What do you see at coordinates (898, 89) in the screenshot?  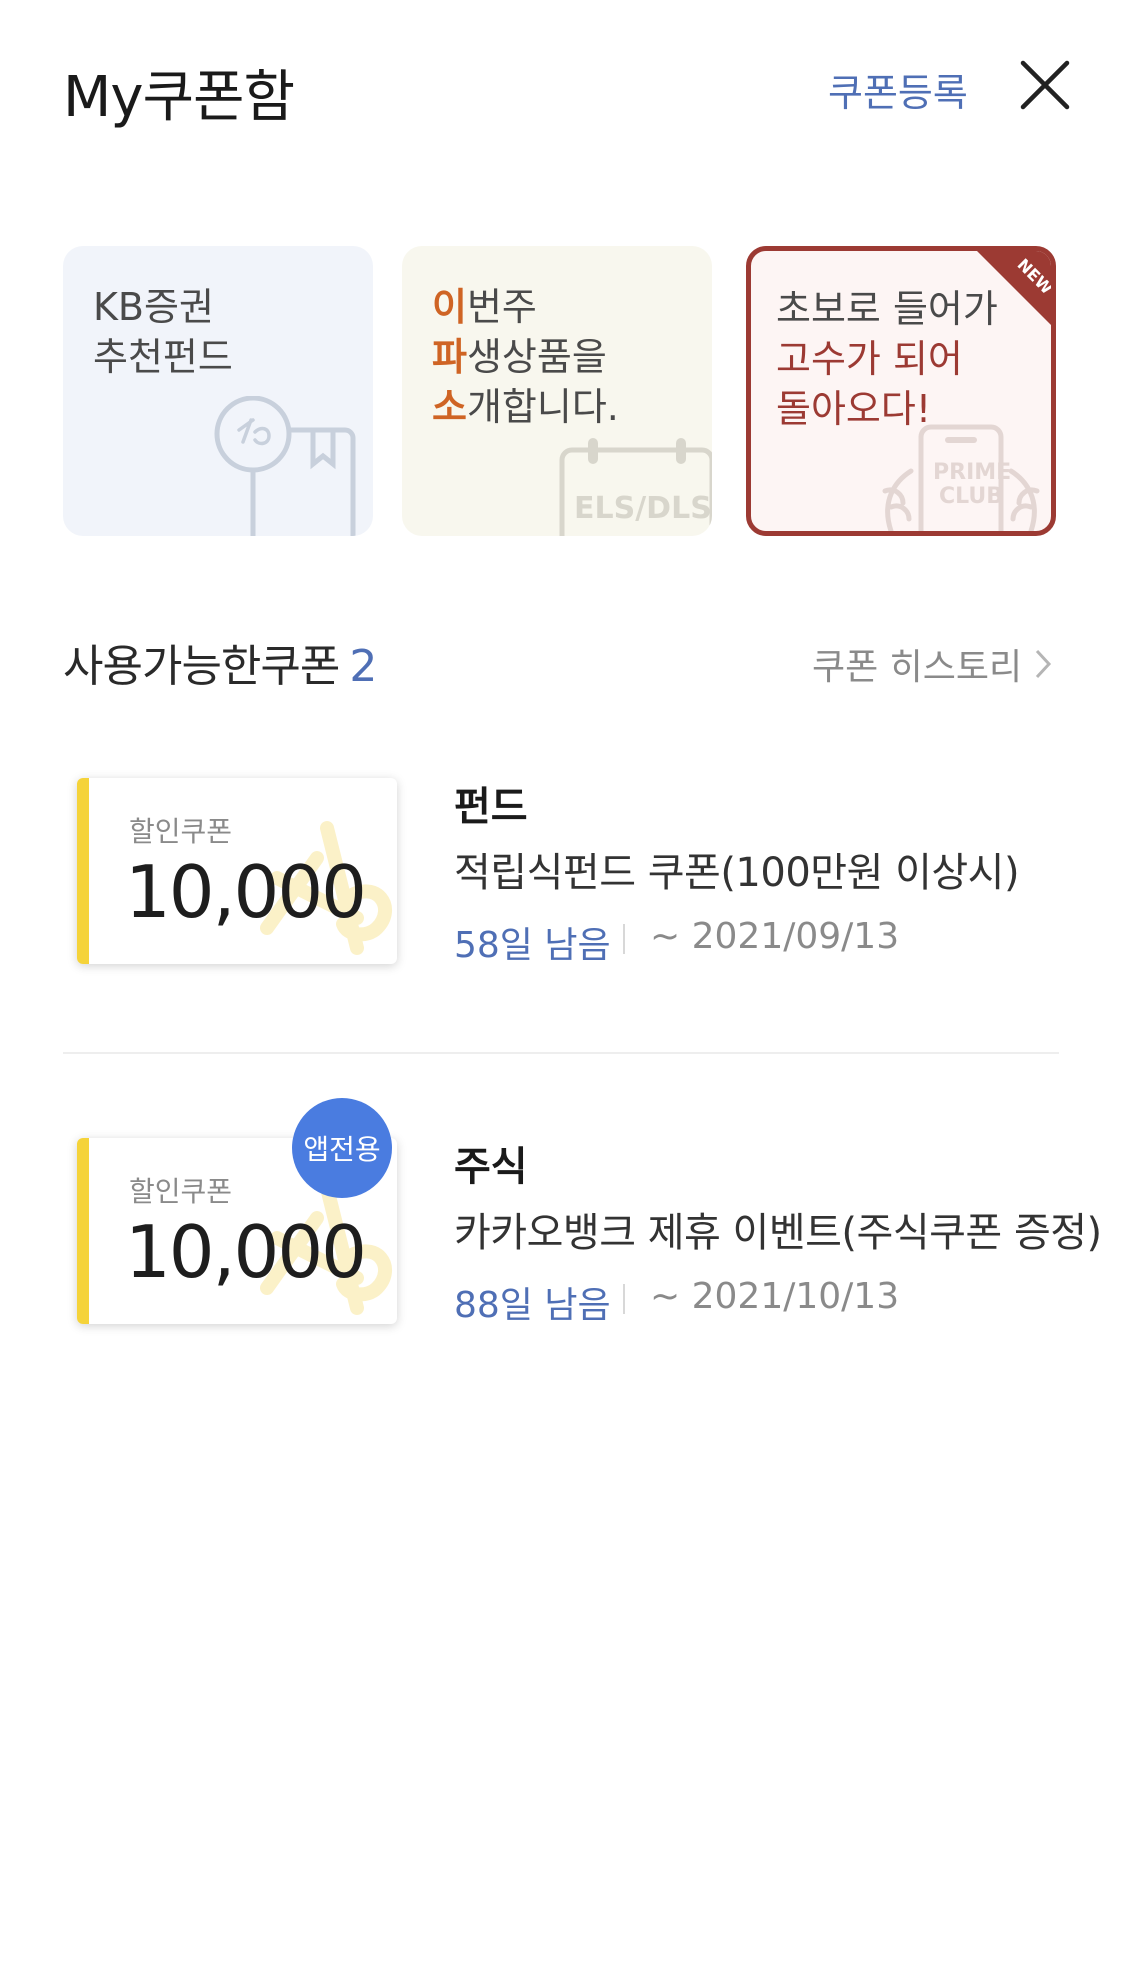 I see `register-coupon-link: 쿠폰등록` at bounding box center [898, 89].